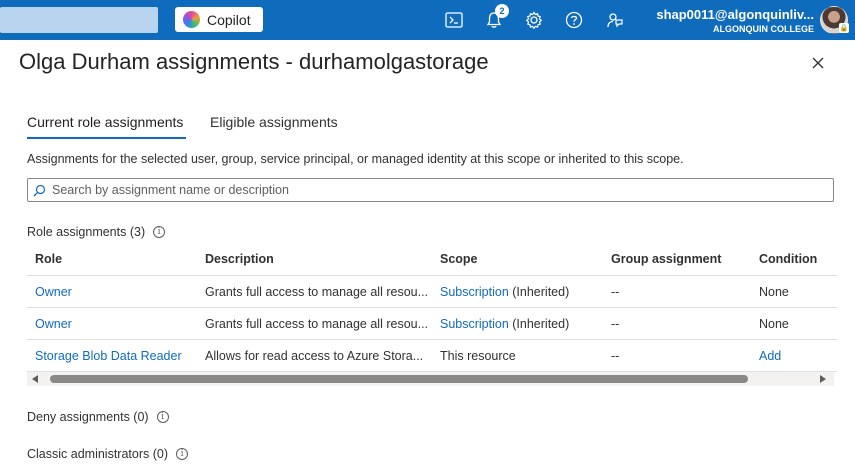  I want to click on close-button, so click(818, 63).